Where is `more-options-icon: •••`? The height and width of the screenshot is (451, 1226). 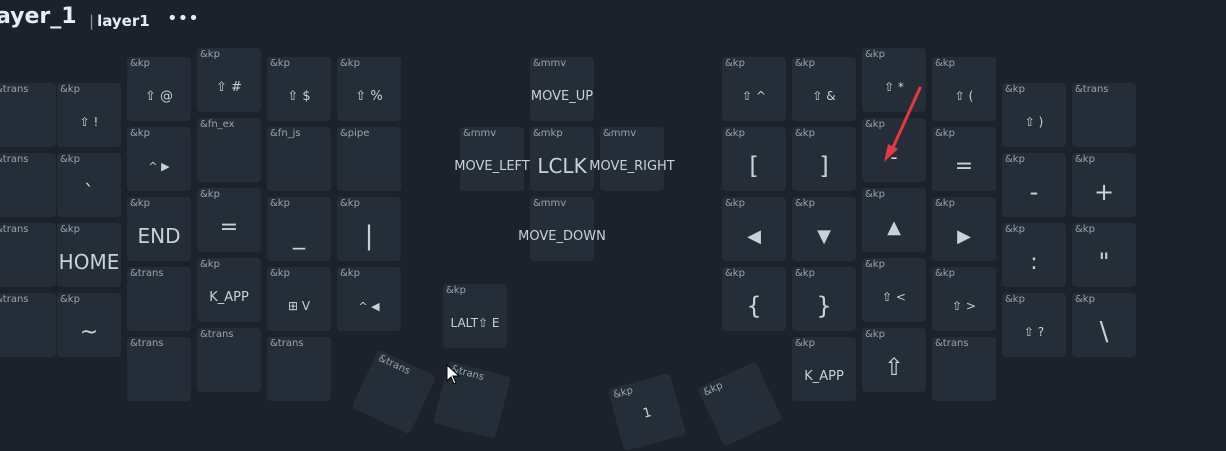
more-options-icon: ••• is located at coordinates (183, 18).